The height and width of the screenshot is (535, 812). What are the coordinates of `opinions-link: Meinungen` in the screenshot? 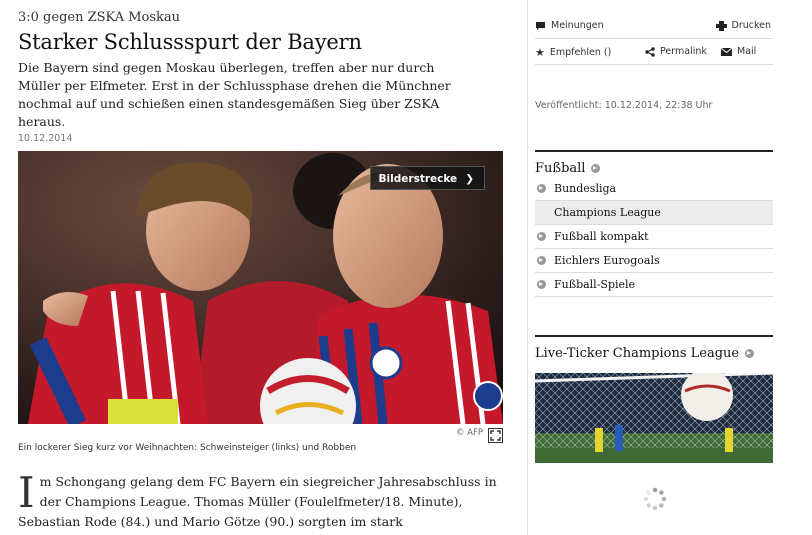 It's located at (569, 25).